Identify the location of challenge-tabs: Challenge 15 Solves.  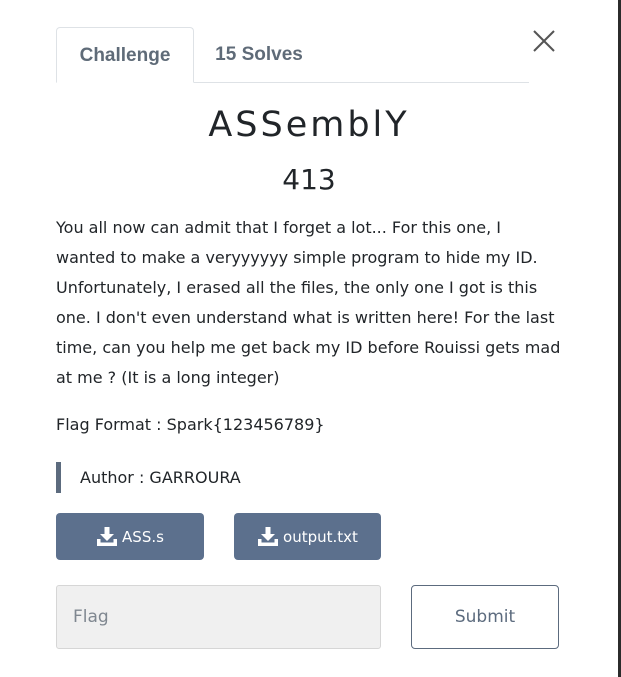
(292, 55).